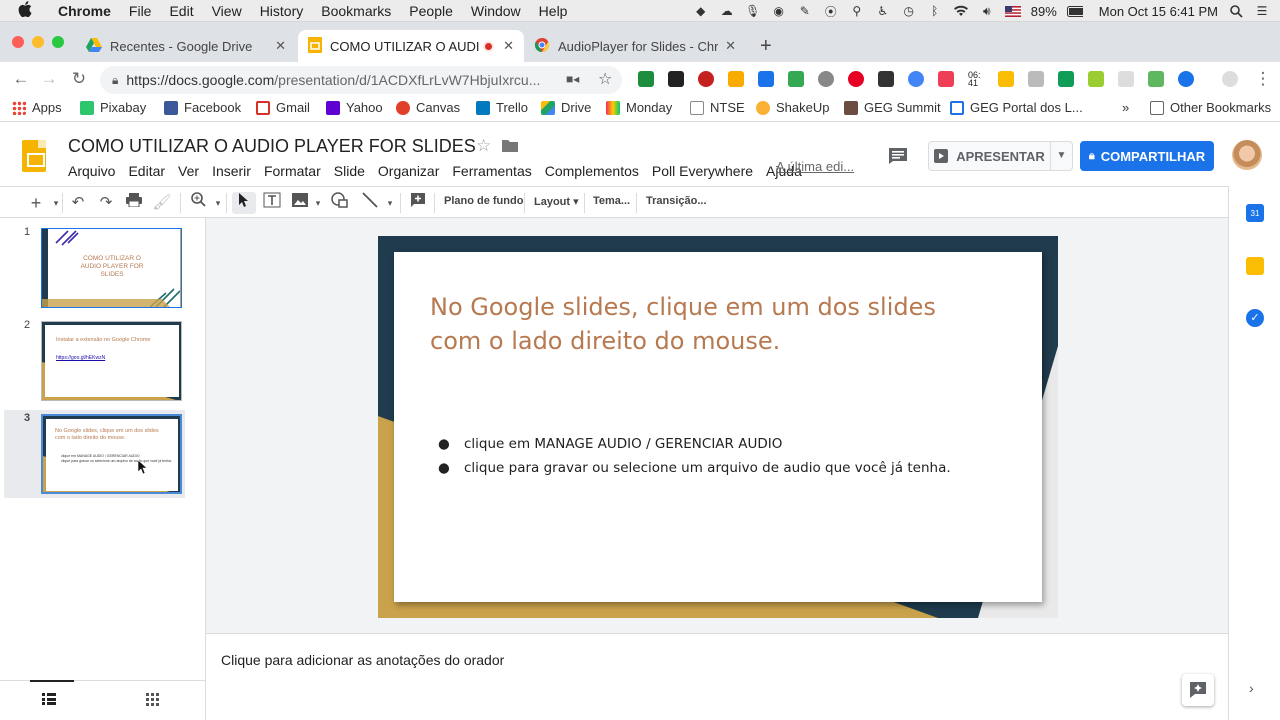 The height and width of the screenshot is (720, 1280). What do you see at coordinates (1012, 11) in the screenshot?
I see `flag-icon` at bounding box center [1012, 11].